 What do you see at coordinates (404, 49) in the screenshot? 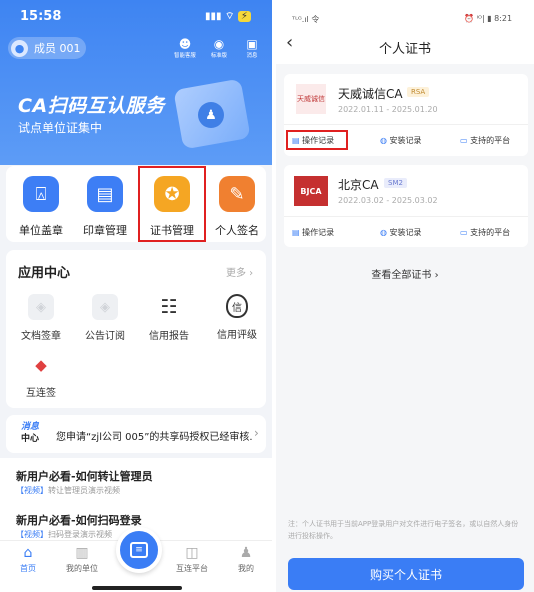
I see `page-title: 个人证书` at bounding box center [404, 49].